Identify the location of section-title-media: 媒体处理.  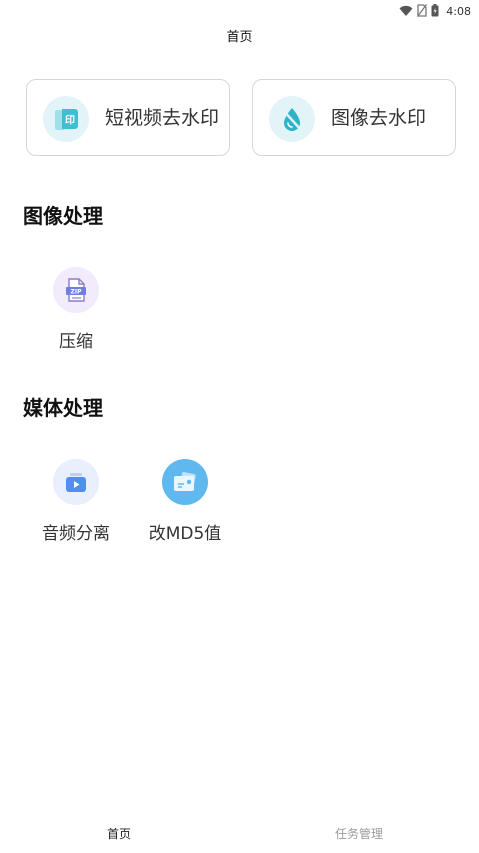
(63, 408).